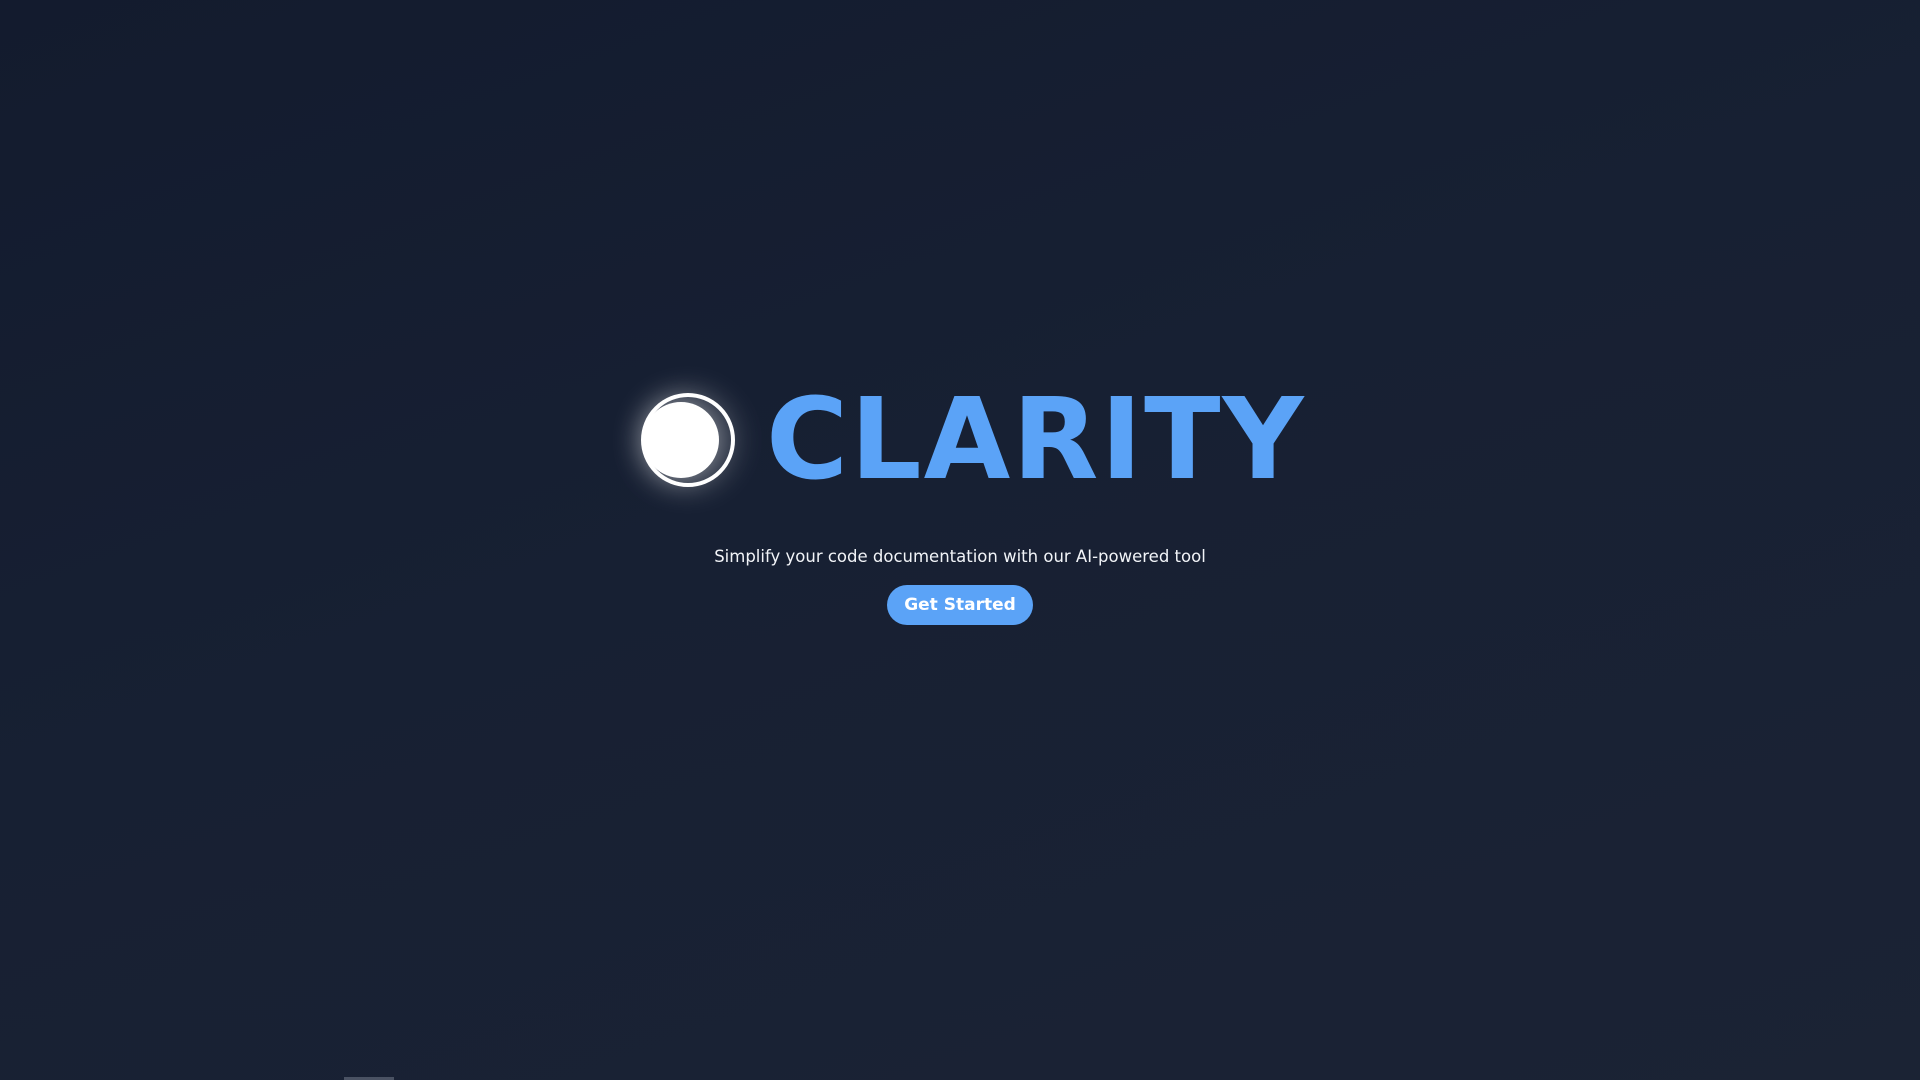 The width and height of the screenshot is (1920, 1080). Describe the element at coordinates (960, 605) in the screenshot. I see `get-started-button: Get Started` at that location.